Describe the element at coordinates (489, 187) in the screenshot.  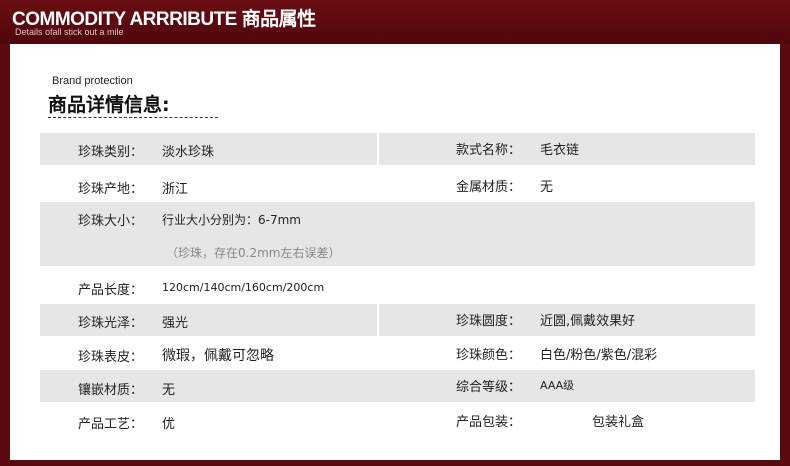
I see `attribute-label: 金属材质：` at that location.